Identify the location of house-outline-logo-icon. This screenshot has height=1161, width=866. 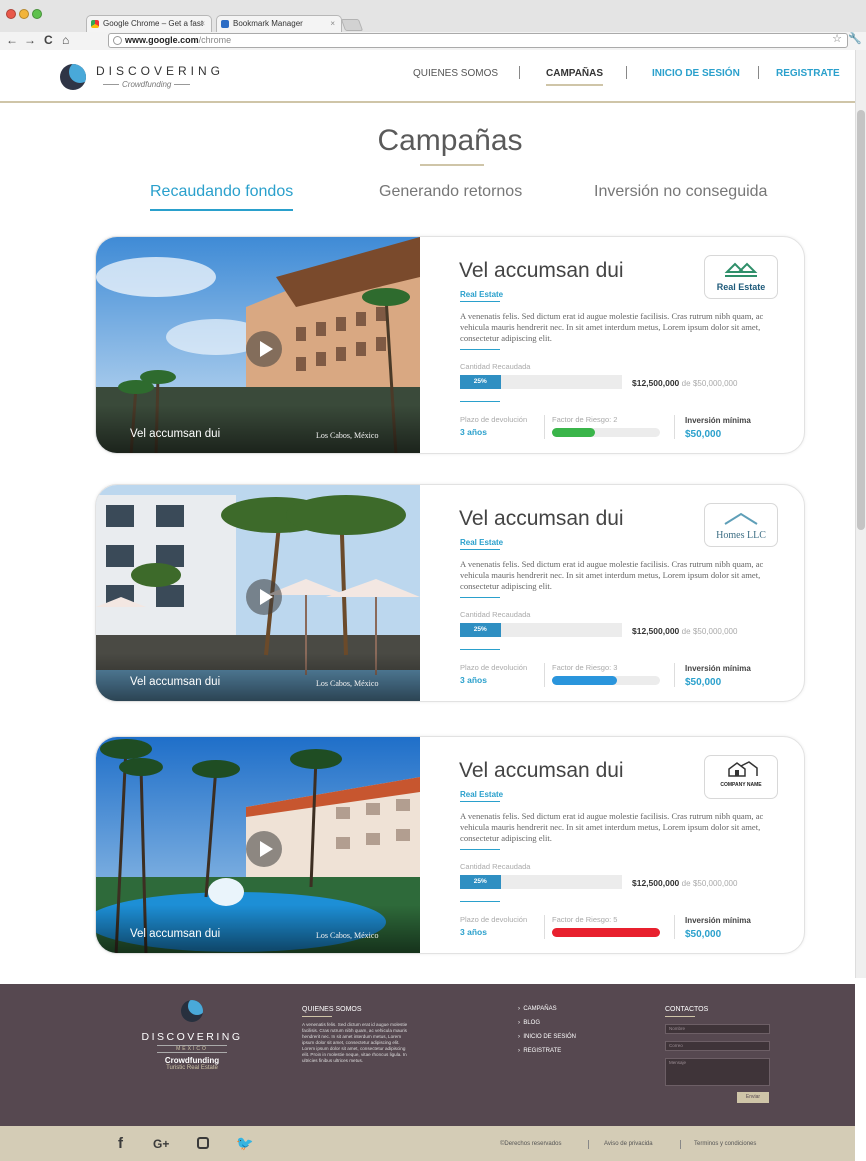
(743, 769).